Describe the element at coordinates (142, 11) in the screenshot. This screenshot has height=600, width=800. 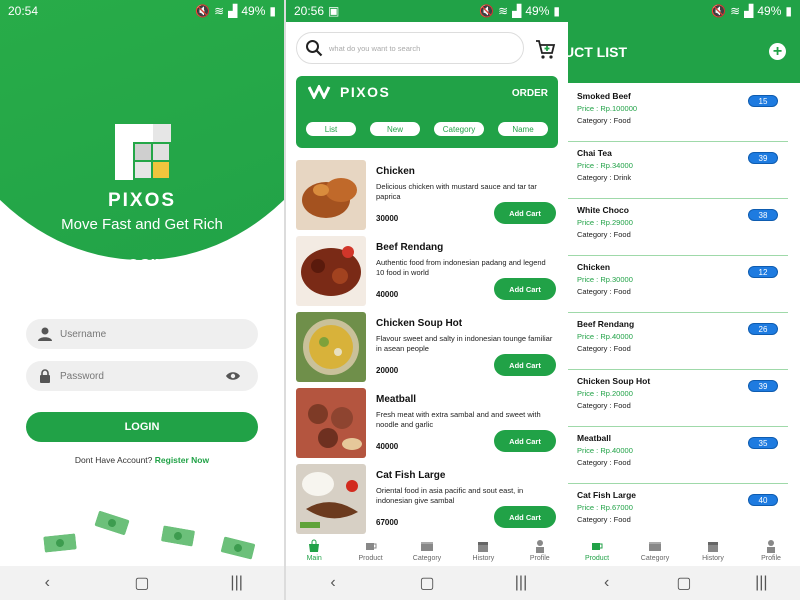
I see `status-bar: 20:54 🔇 ≋ ▟ 49% ▮` at that location.